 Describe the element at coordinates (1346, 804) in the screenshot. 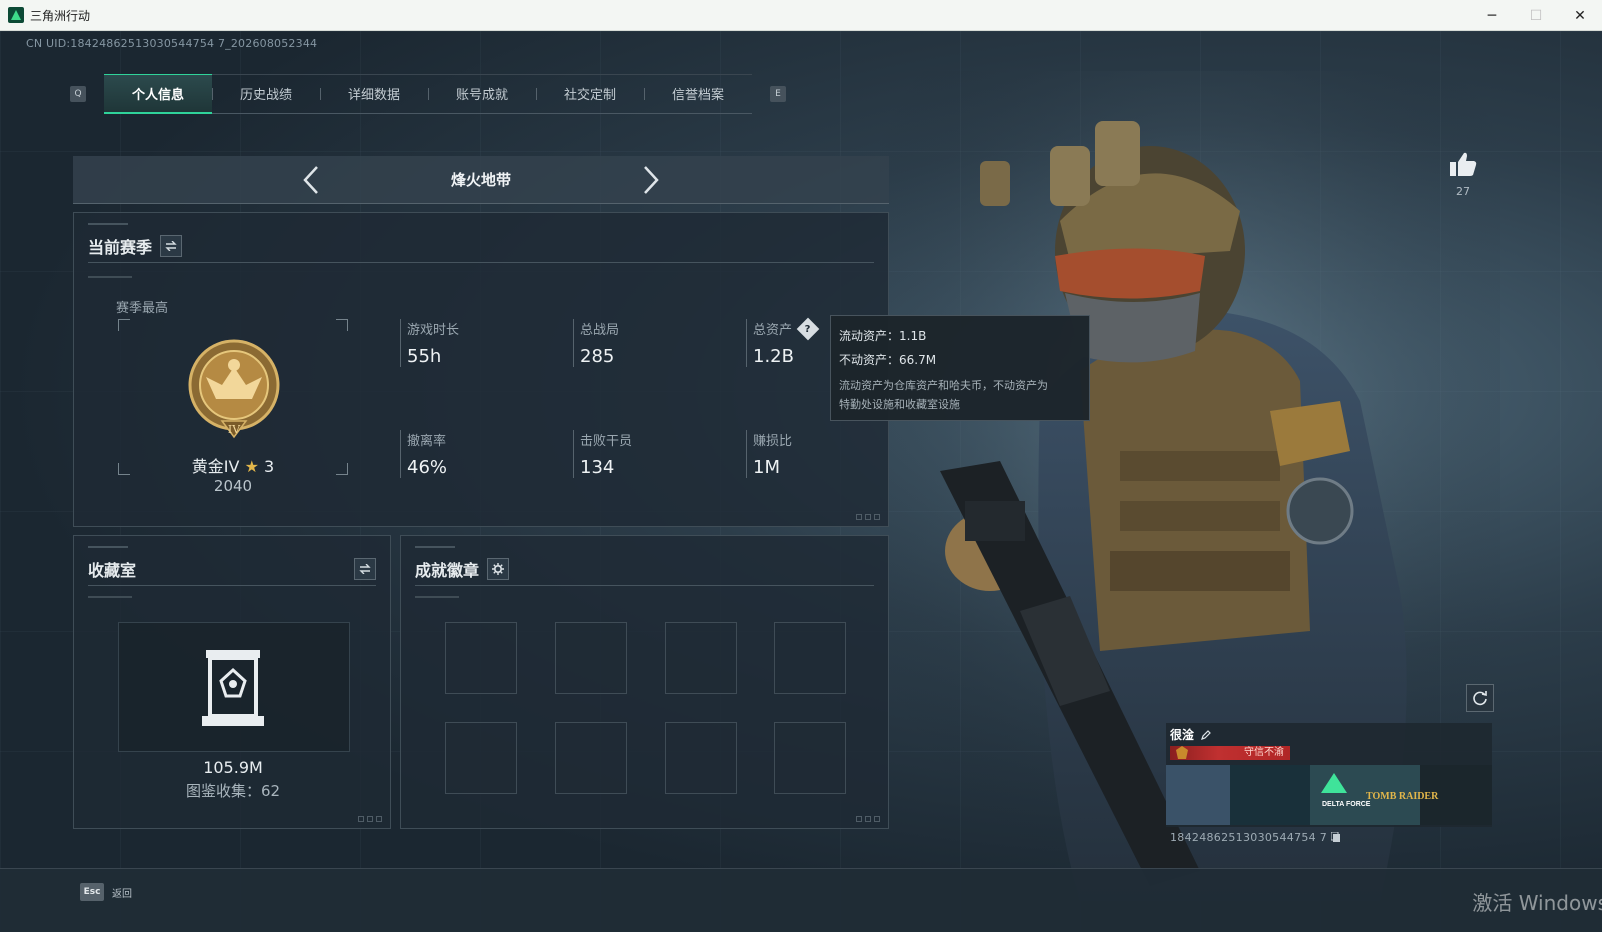

I see `svg-text: DELTA FORCE` at that location.